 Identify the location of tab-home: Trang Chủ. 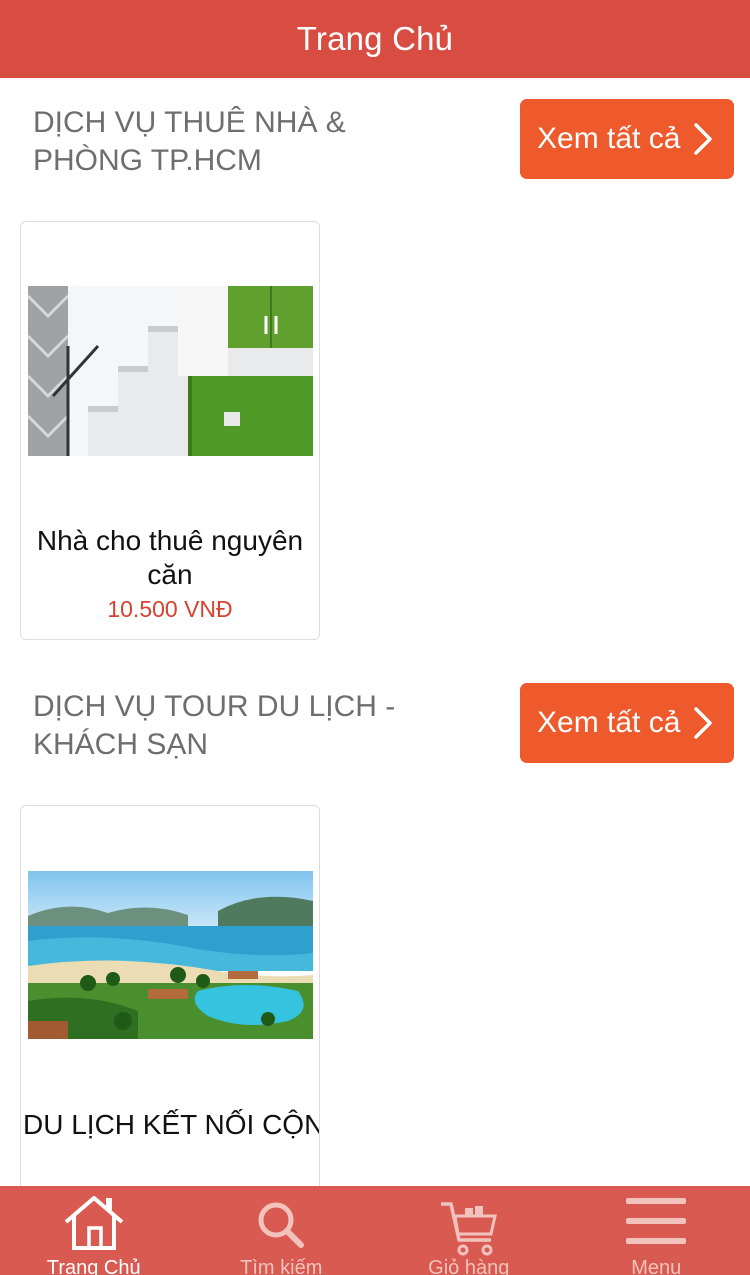
(94, 1230).